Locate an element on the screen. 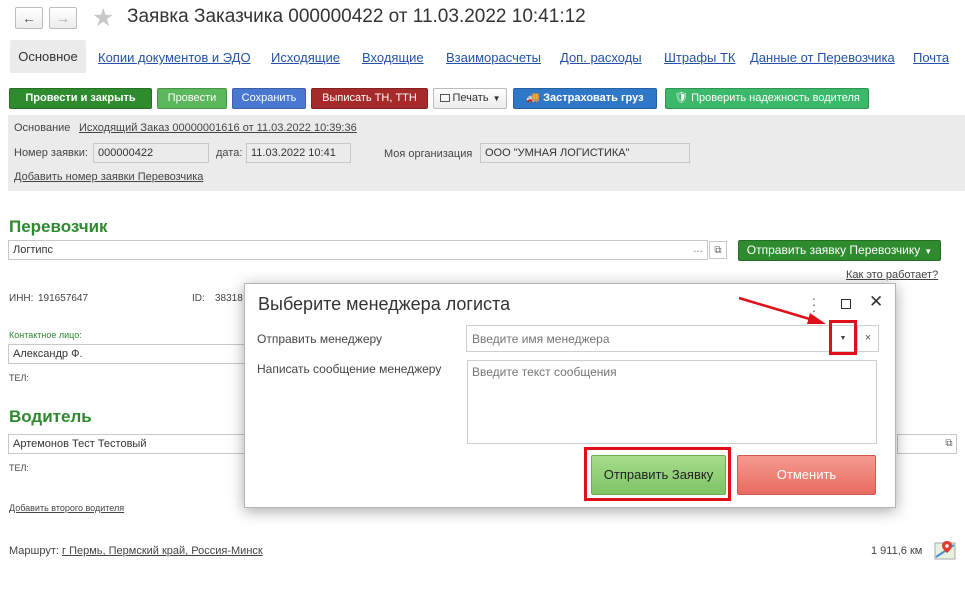  annotation-arrow is located at coordinates (782, 310).